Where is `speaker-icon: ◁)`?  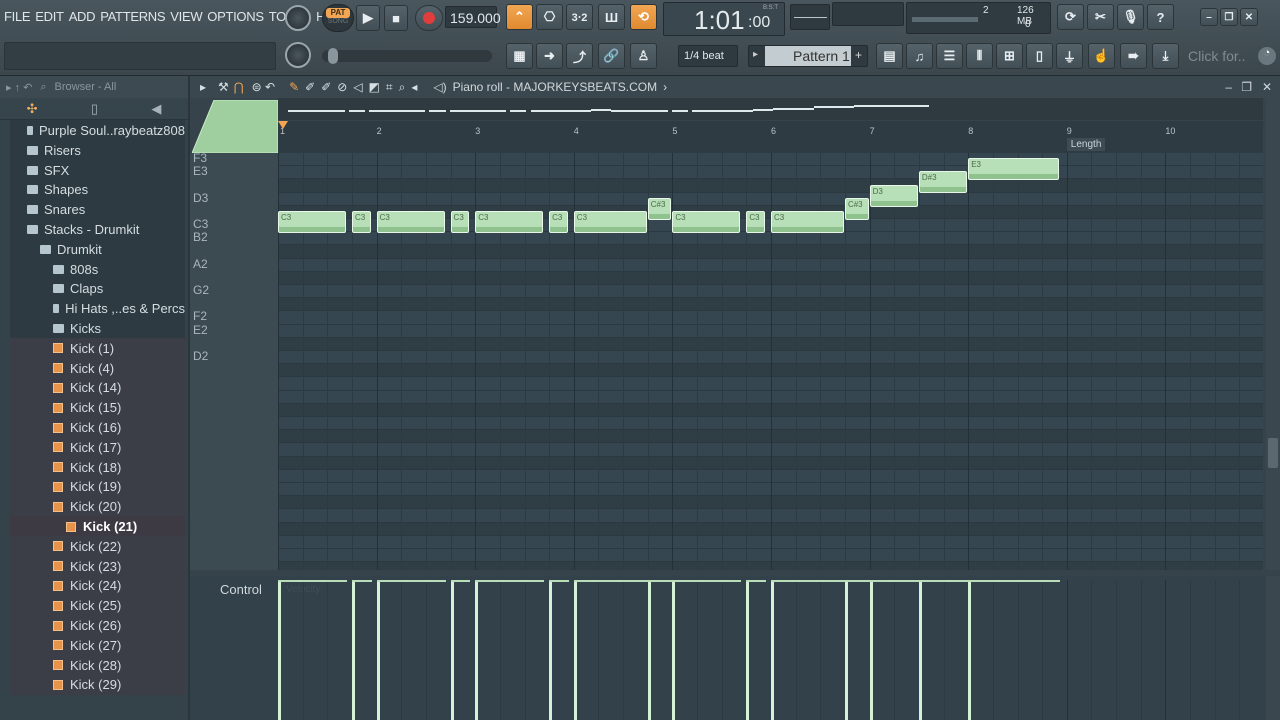 speaker-icon: ◁) is located at coordinates (439, 87).